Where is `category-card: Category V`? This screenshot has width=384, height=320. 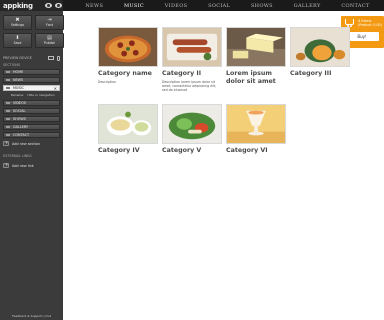
category-card: Category V is located at coordinates (192, 129).